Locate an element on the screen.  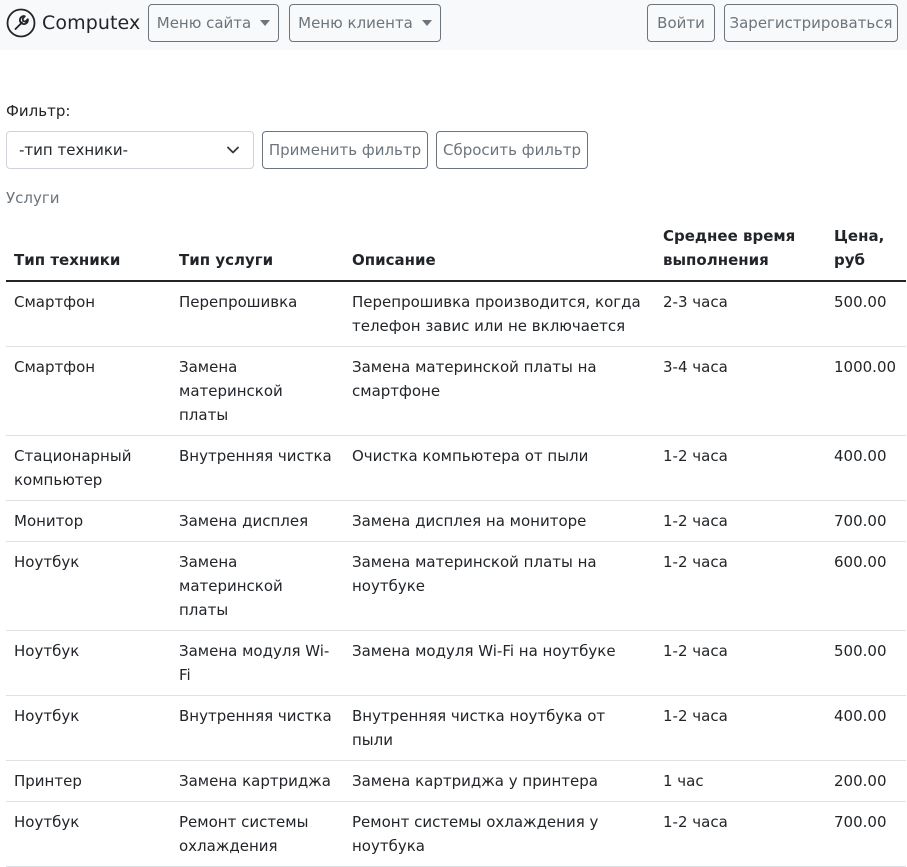
client-menu-dropdown: Меню клиента is located at coordinates (365, 23).